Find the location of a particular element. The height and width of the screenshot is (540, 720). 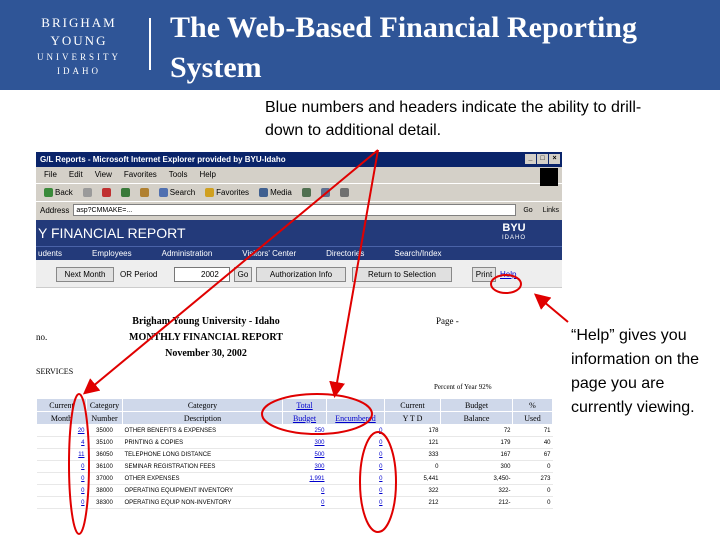

cell-total-budget: 1,991 is located at coordinates (304, 478).